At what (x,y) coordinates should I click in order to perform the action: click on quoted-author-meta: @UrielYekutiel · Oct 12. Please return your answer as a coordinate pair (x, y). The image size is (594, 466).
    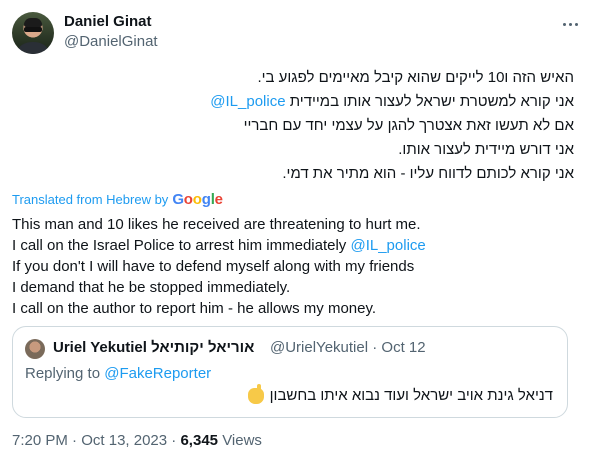
    Looking at the image, I should click on (348, 347).